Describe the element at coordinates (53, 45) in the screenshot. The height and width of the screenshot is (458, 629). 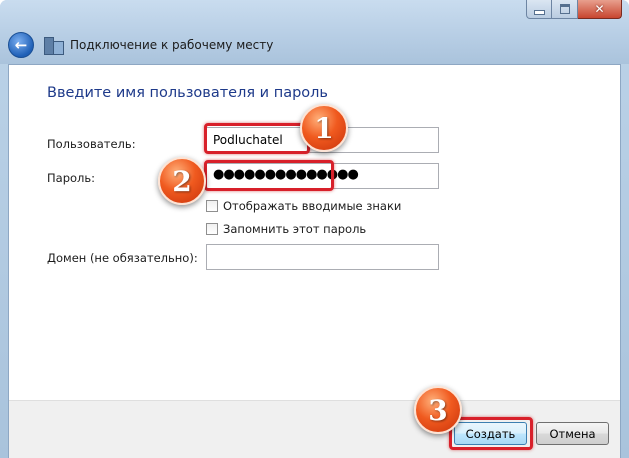
I see `network-workplace-icon` at that location.